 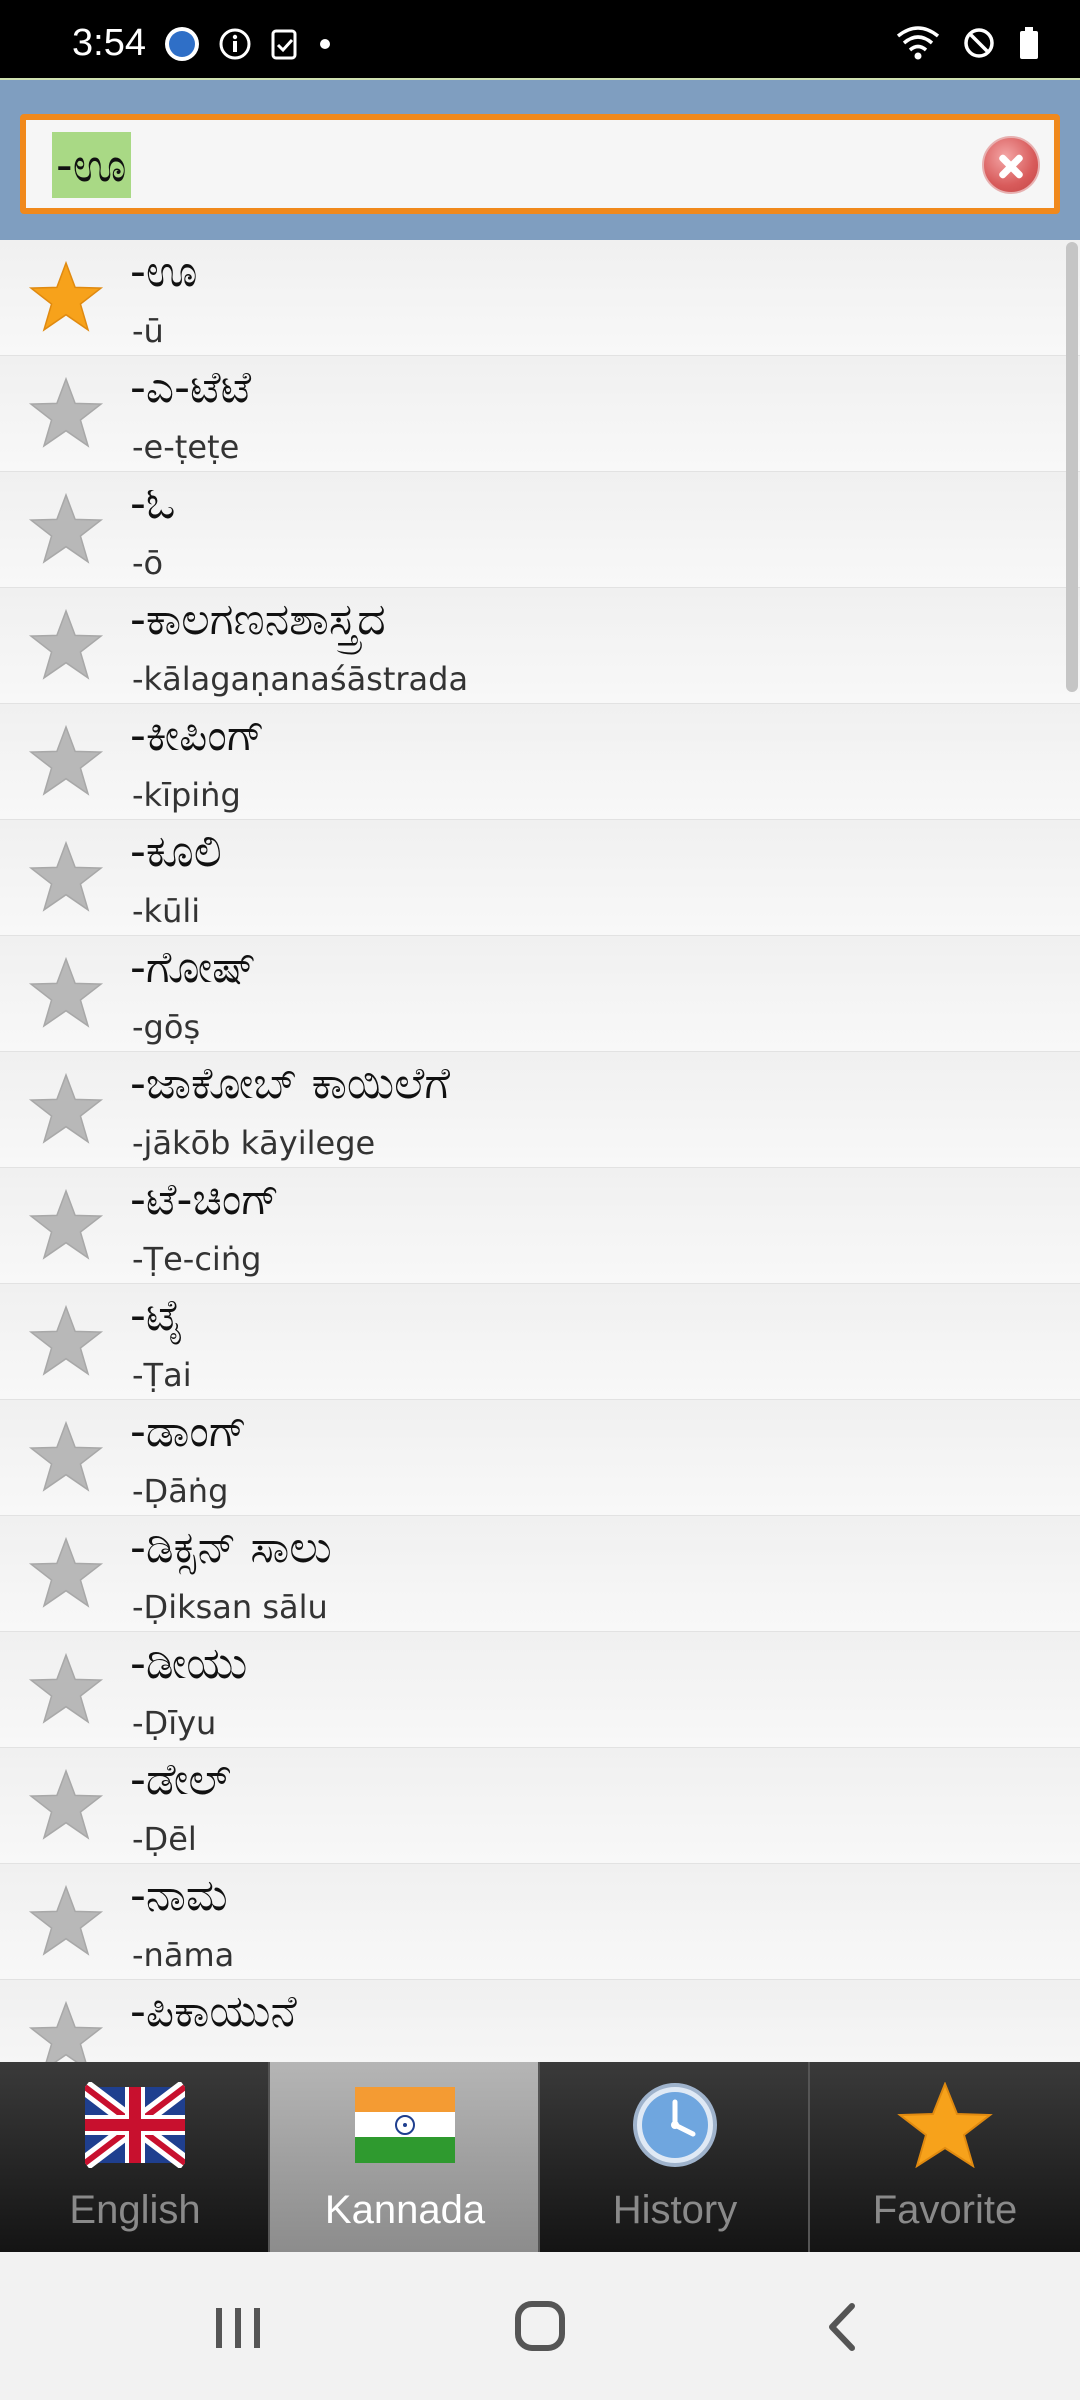 What do you see at coordinates (213, 2011) in the screenshot?
I see `word-kannada: -ಪಿಕಾಯುನೆ` at bounding box center [213, 2011].